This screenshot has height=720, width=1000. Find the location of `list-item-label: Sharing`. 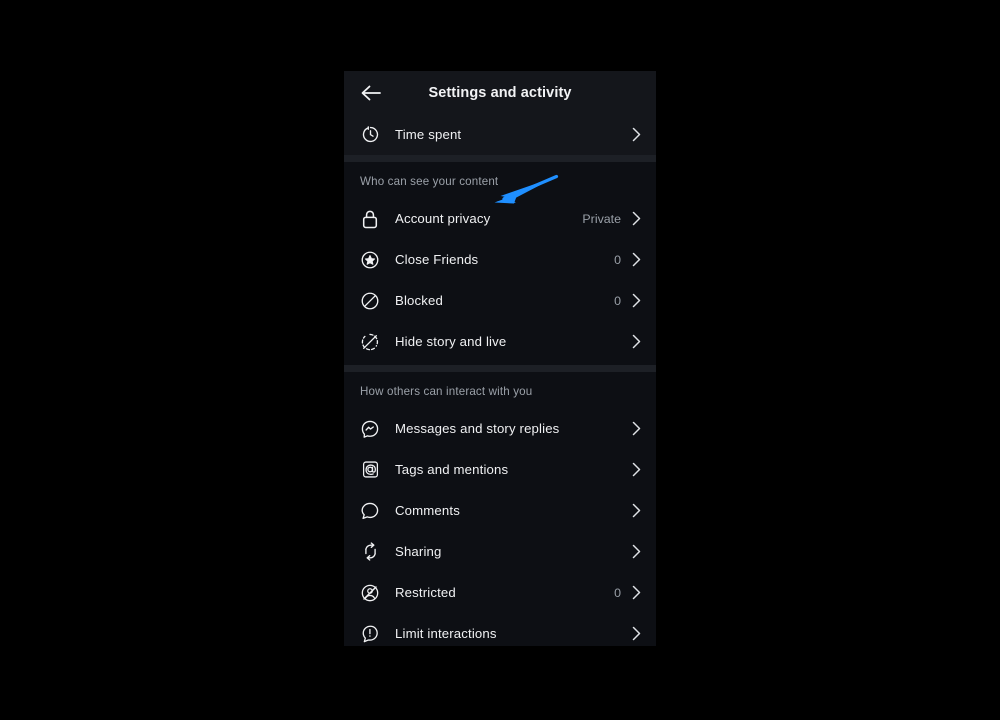

list-item-label: Sharing is located at coordinates (418, 551).